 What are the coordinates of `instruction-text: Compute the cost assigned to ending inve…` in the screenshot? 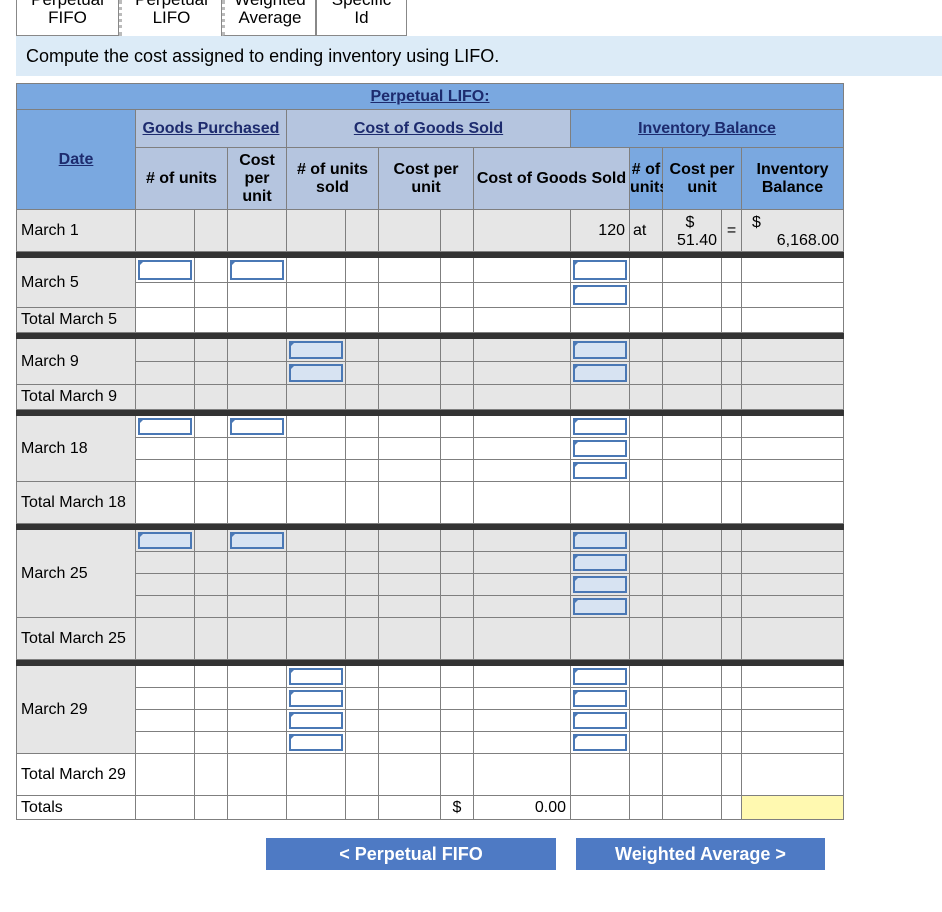 It's located at (479, 56).